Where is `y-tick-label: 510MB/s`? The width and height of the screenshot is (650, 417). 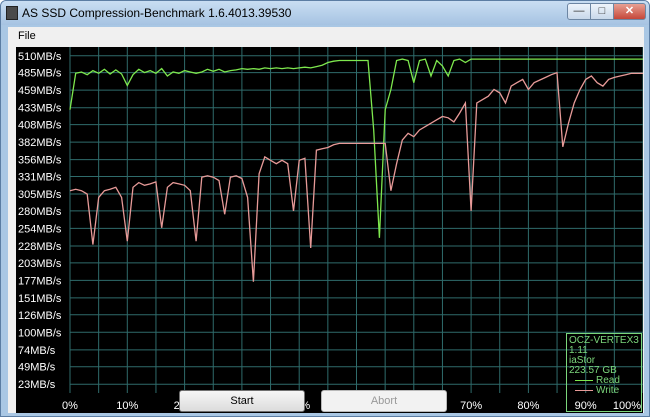 y-tick-label: 510MB/s is located at coordinates (40, 57).